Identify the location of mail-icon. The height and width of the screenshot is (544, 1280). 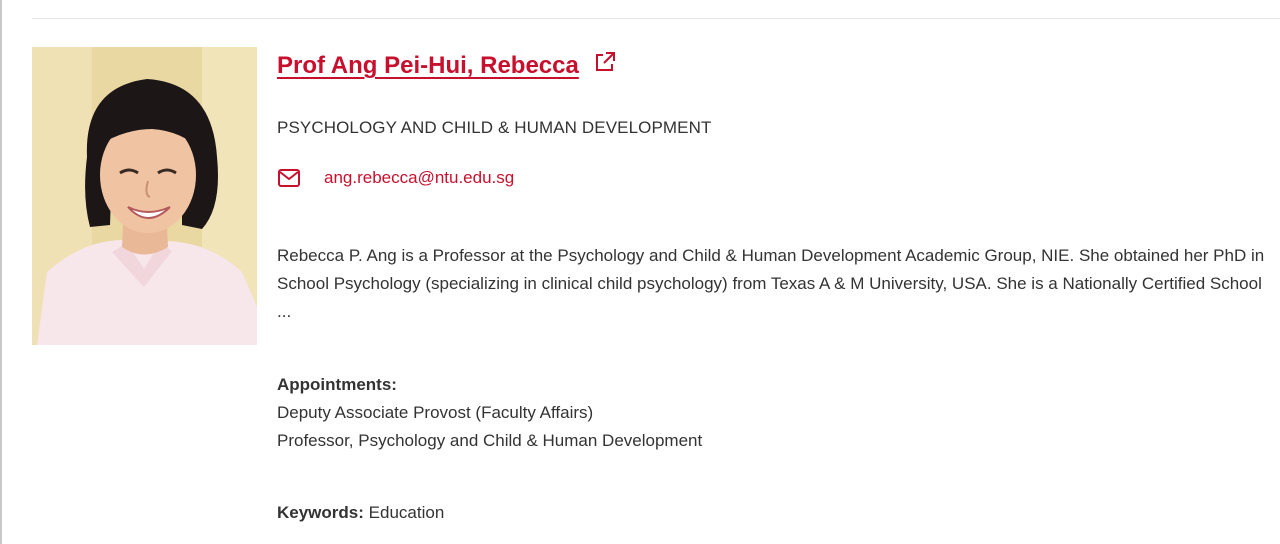
(289, 178).